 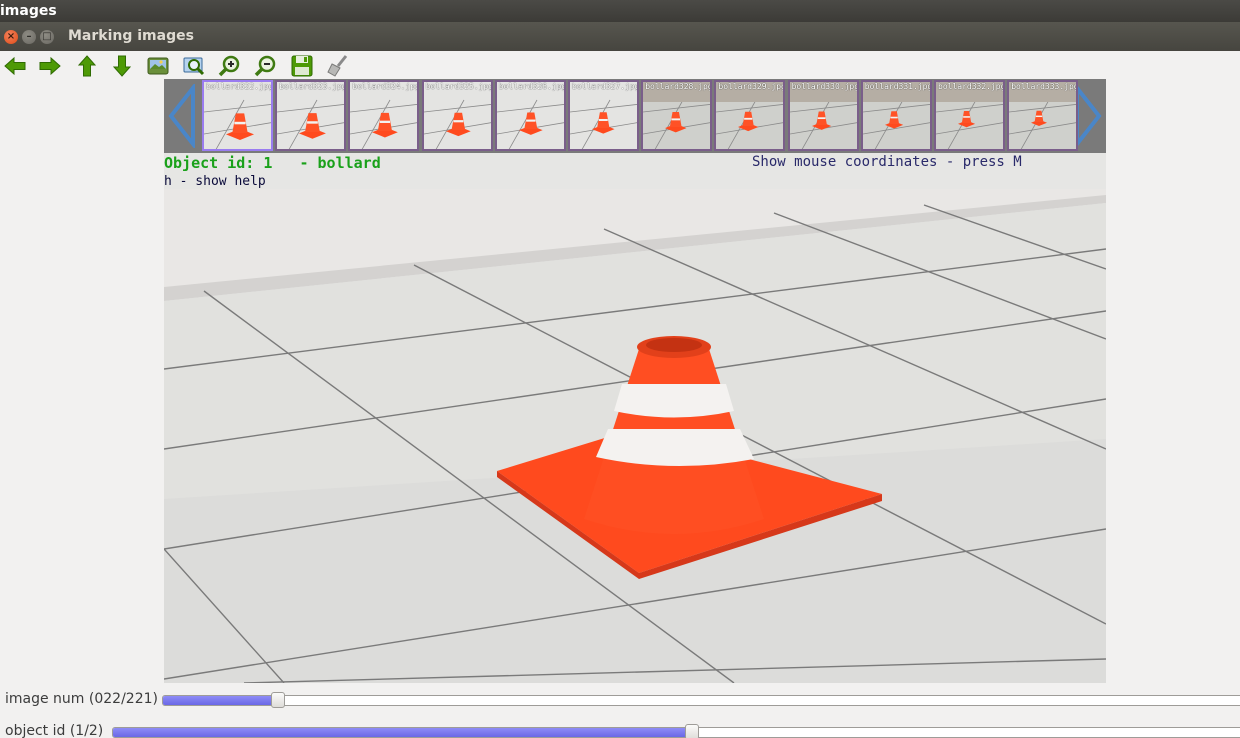 I want to click on window-title-bar: × – □ Marking images, so click(x=620, y=36).